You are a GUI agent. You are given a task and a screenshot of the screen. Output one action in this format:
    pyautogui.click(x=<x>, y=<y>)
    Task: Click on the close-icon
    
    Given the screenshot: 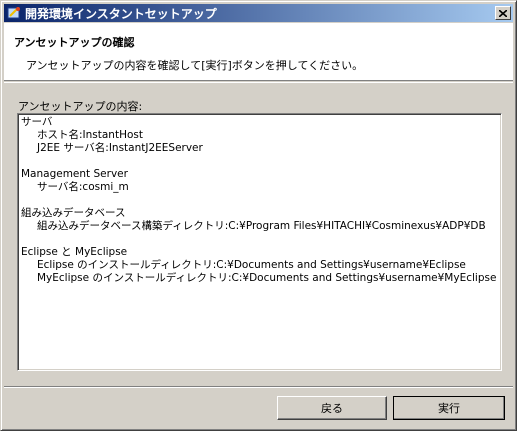 What is the action you would take?
    pyautogui.click(x=503, y=13)
    